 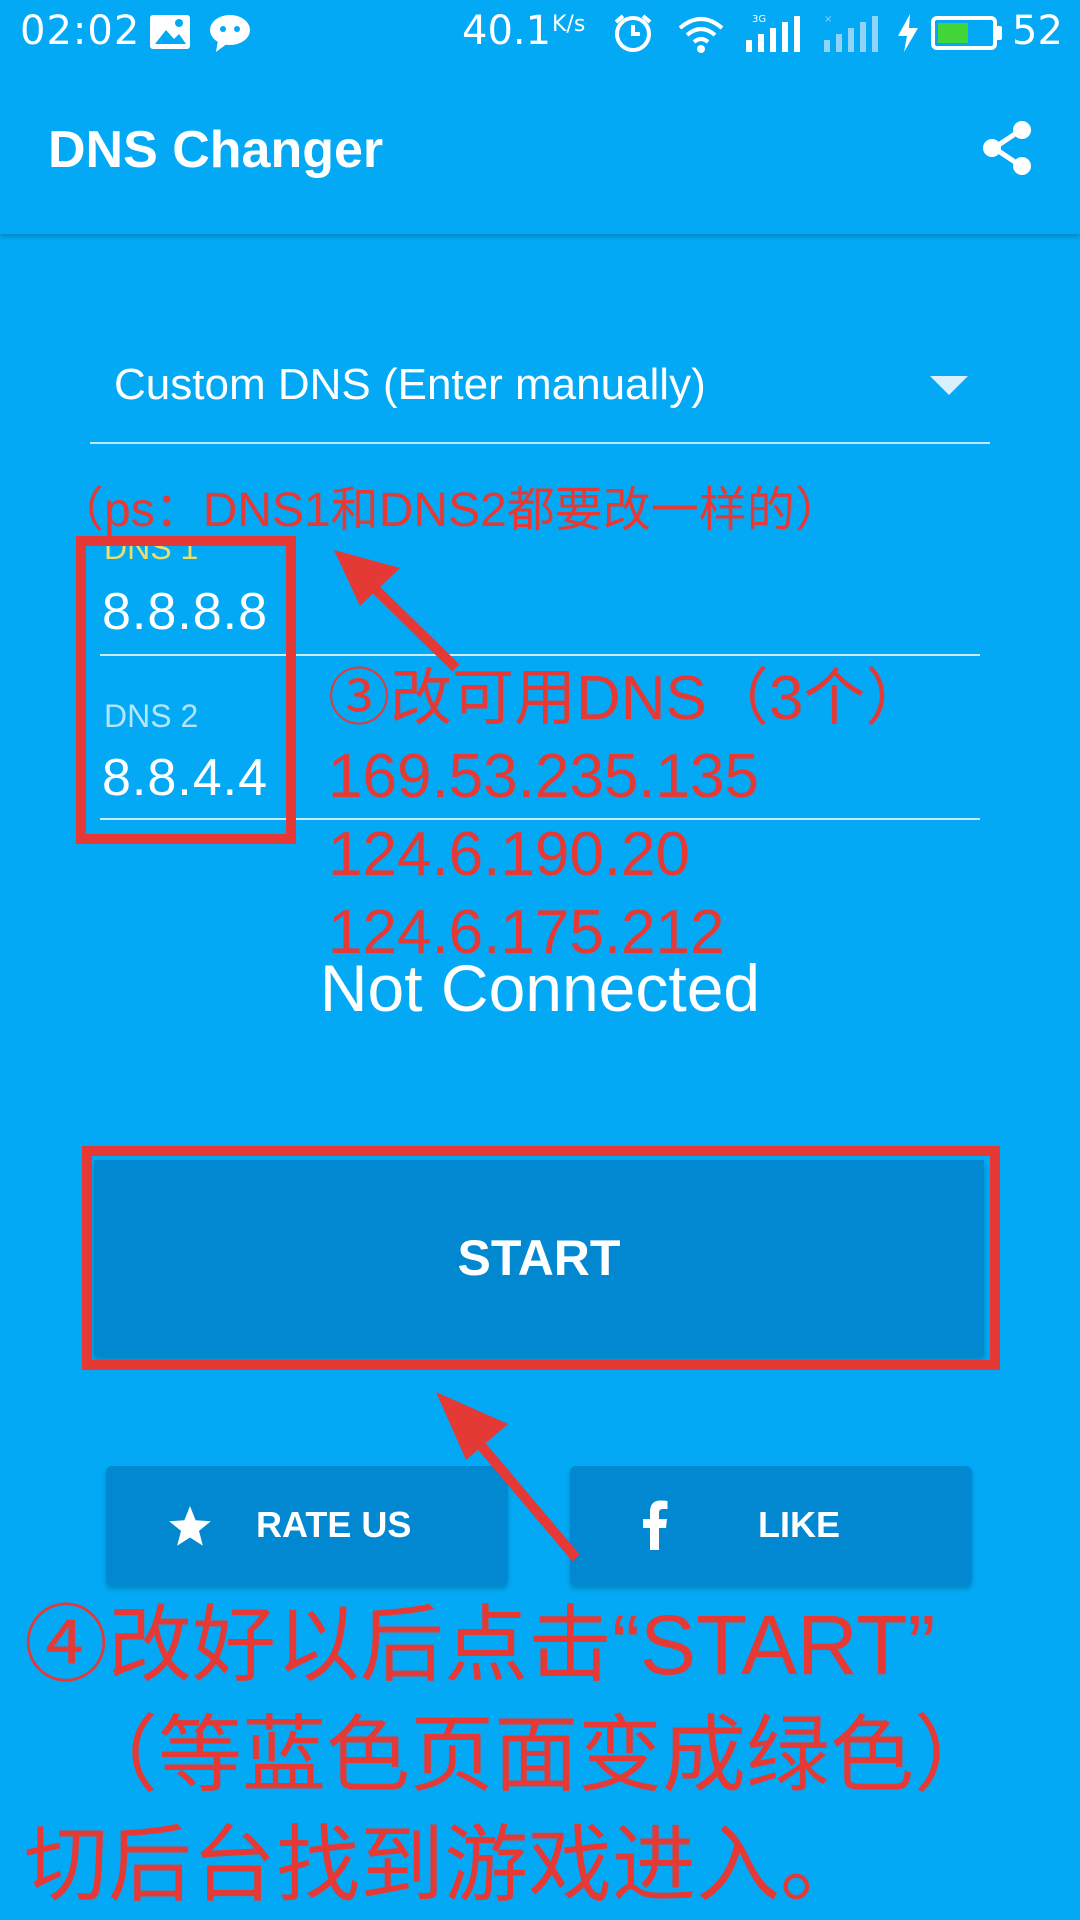 What do you see at coordinates (655, 1525) in the screenshot?
I see `facebook-icon` at bounding box center [655, 1525].